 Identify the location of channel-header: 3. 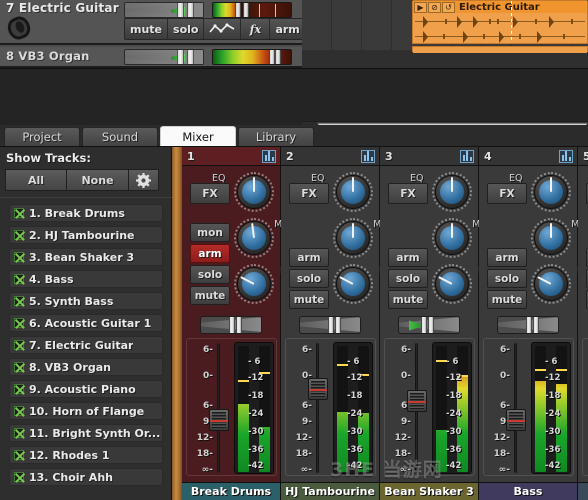
(429, 156).